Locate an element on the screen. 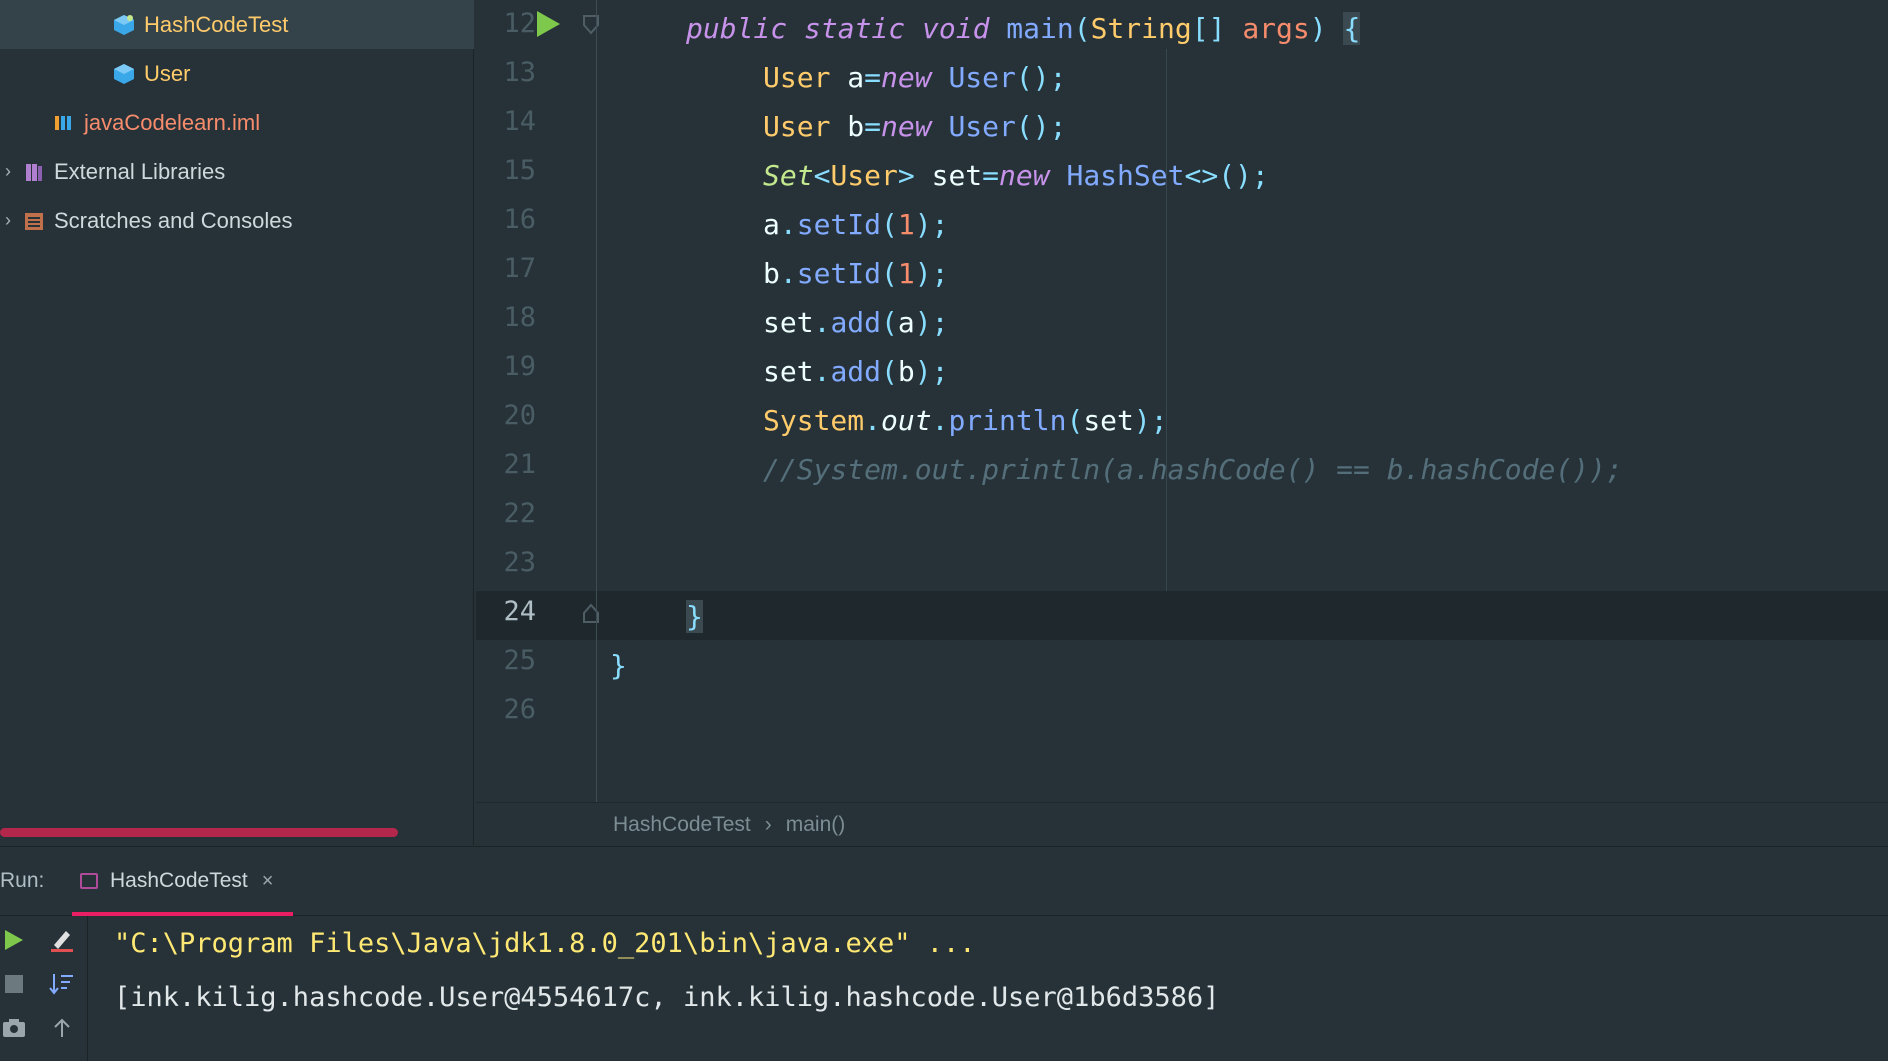 The height and width of the screenshot is (1061, 1888). tree-item-hashcodetest: HashCodeTest is located at coordinates (237, 24).